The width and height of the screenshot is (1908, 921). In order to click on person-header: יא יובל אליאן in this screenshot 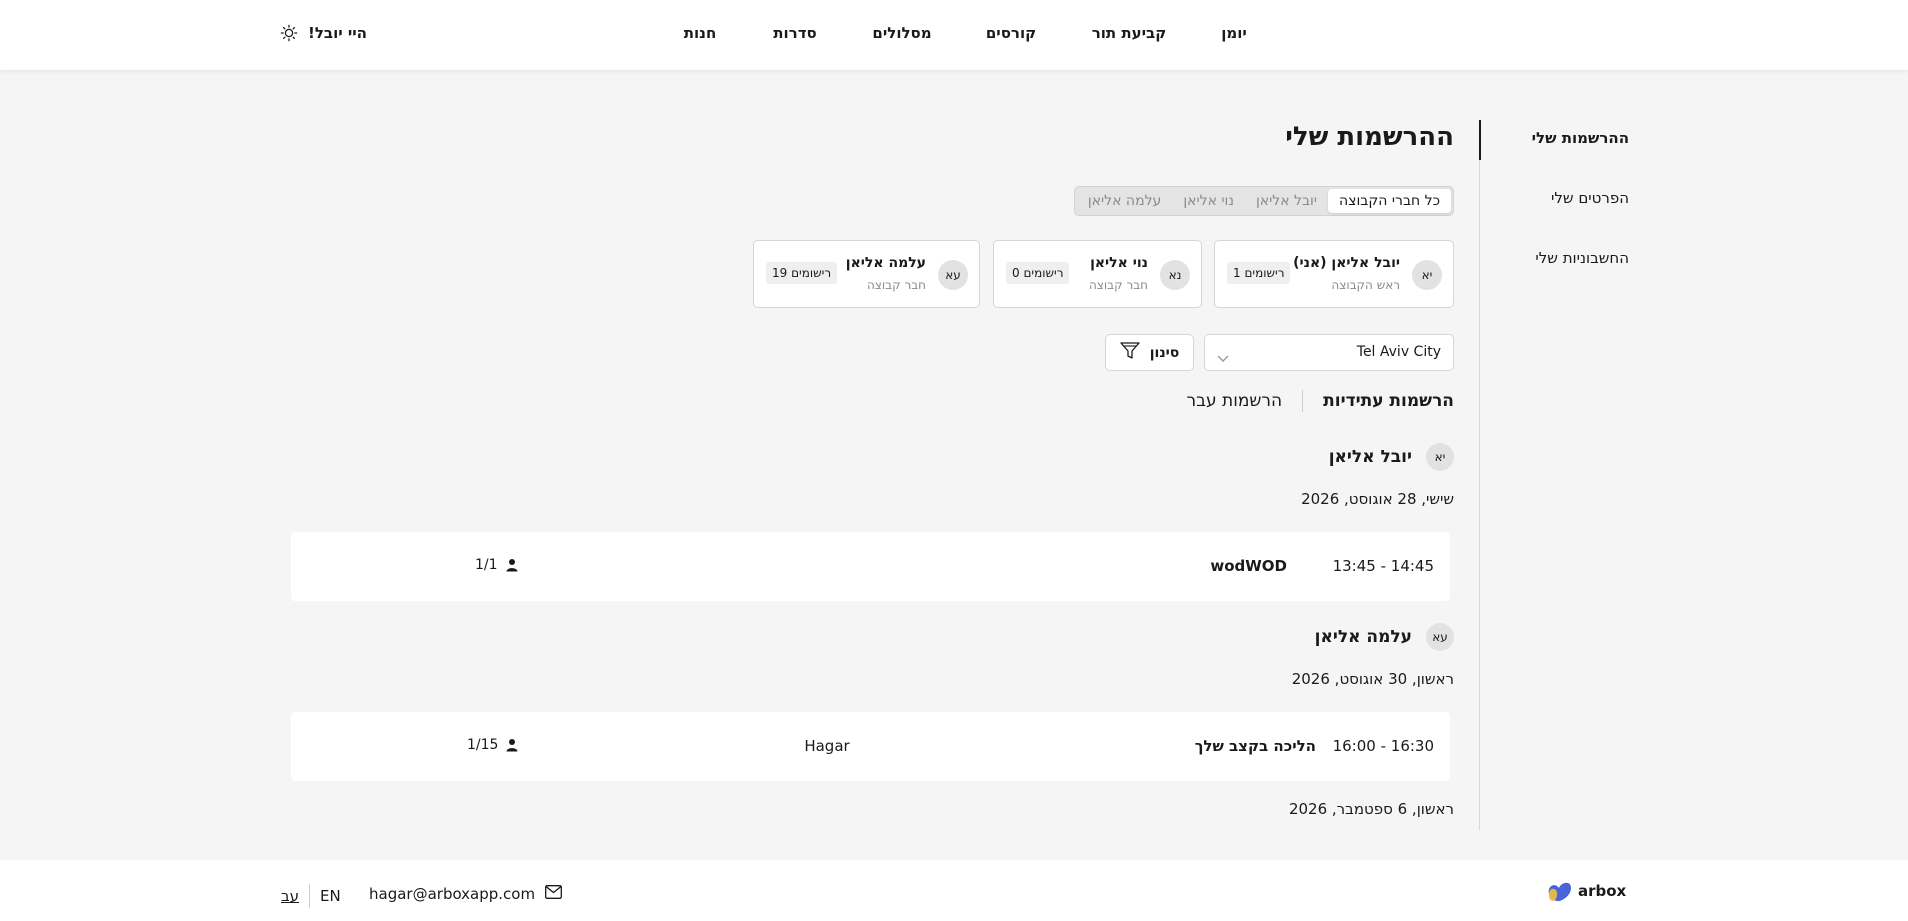, I will do `click(1391, 457)`.